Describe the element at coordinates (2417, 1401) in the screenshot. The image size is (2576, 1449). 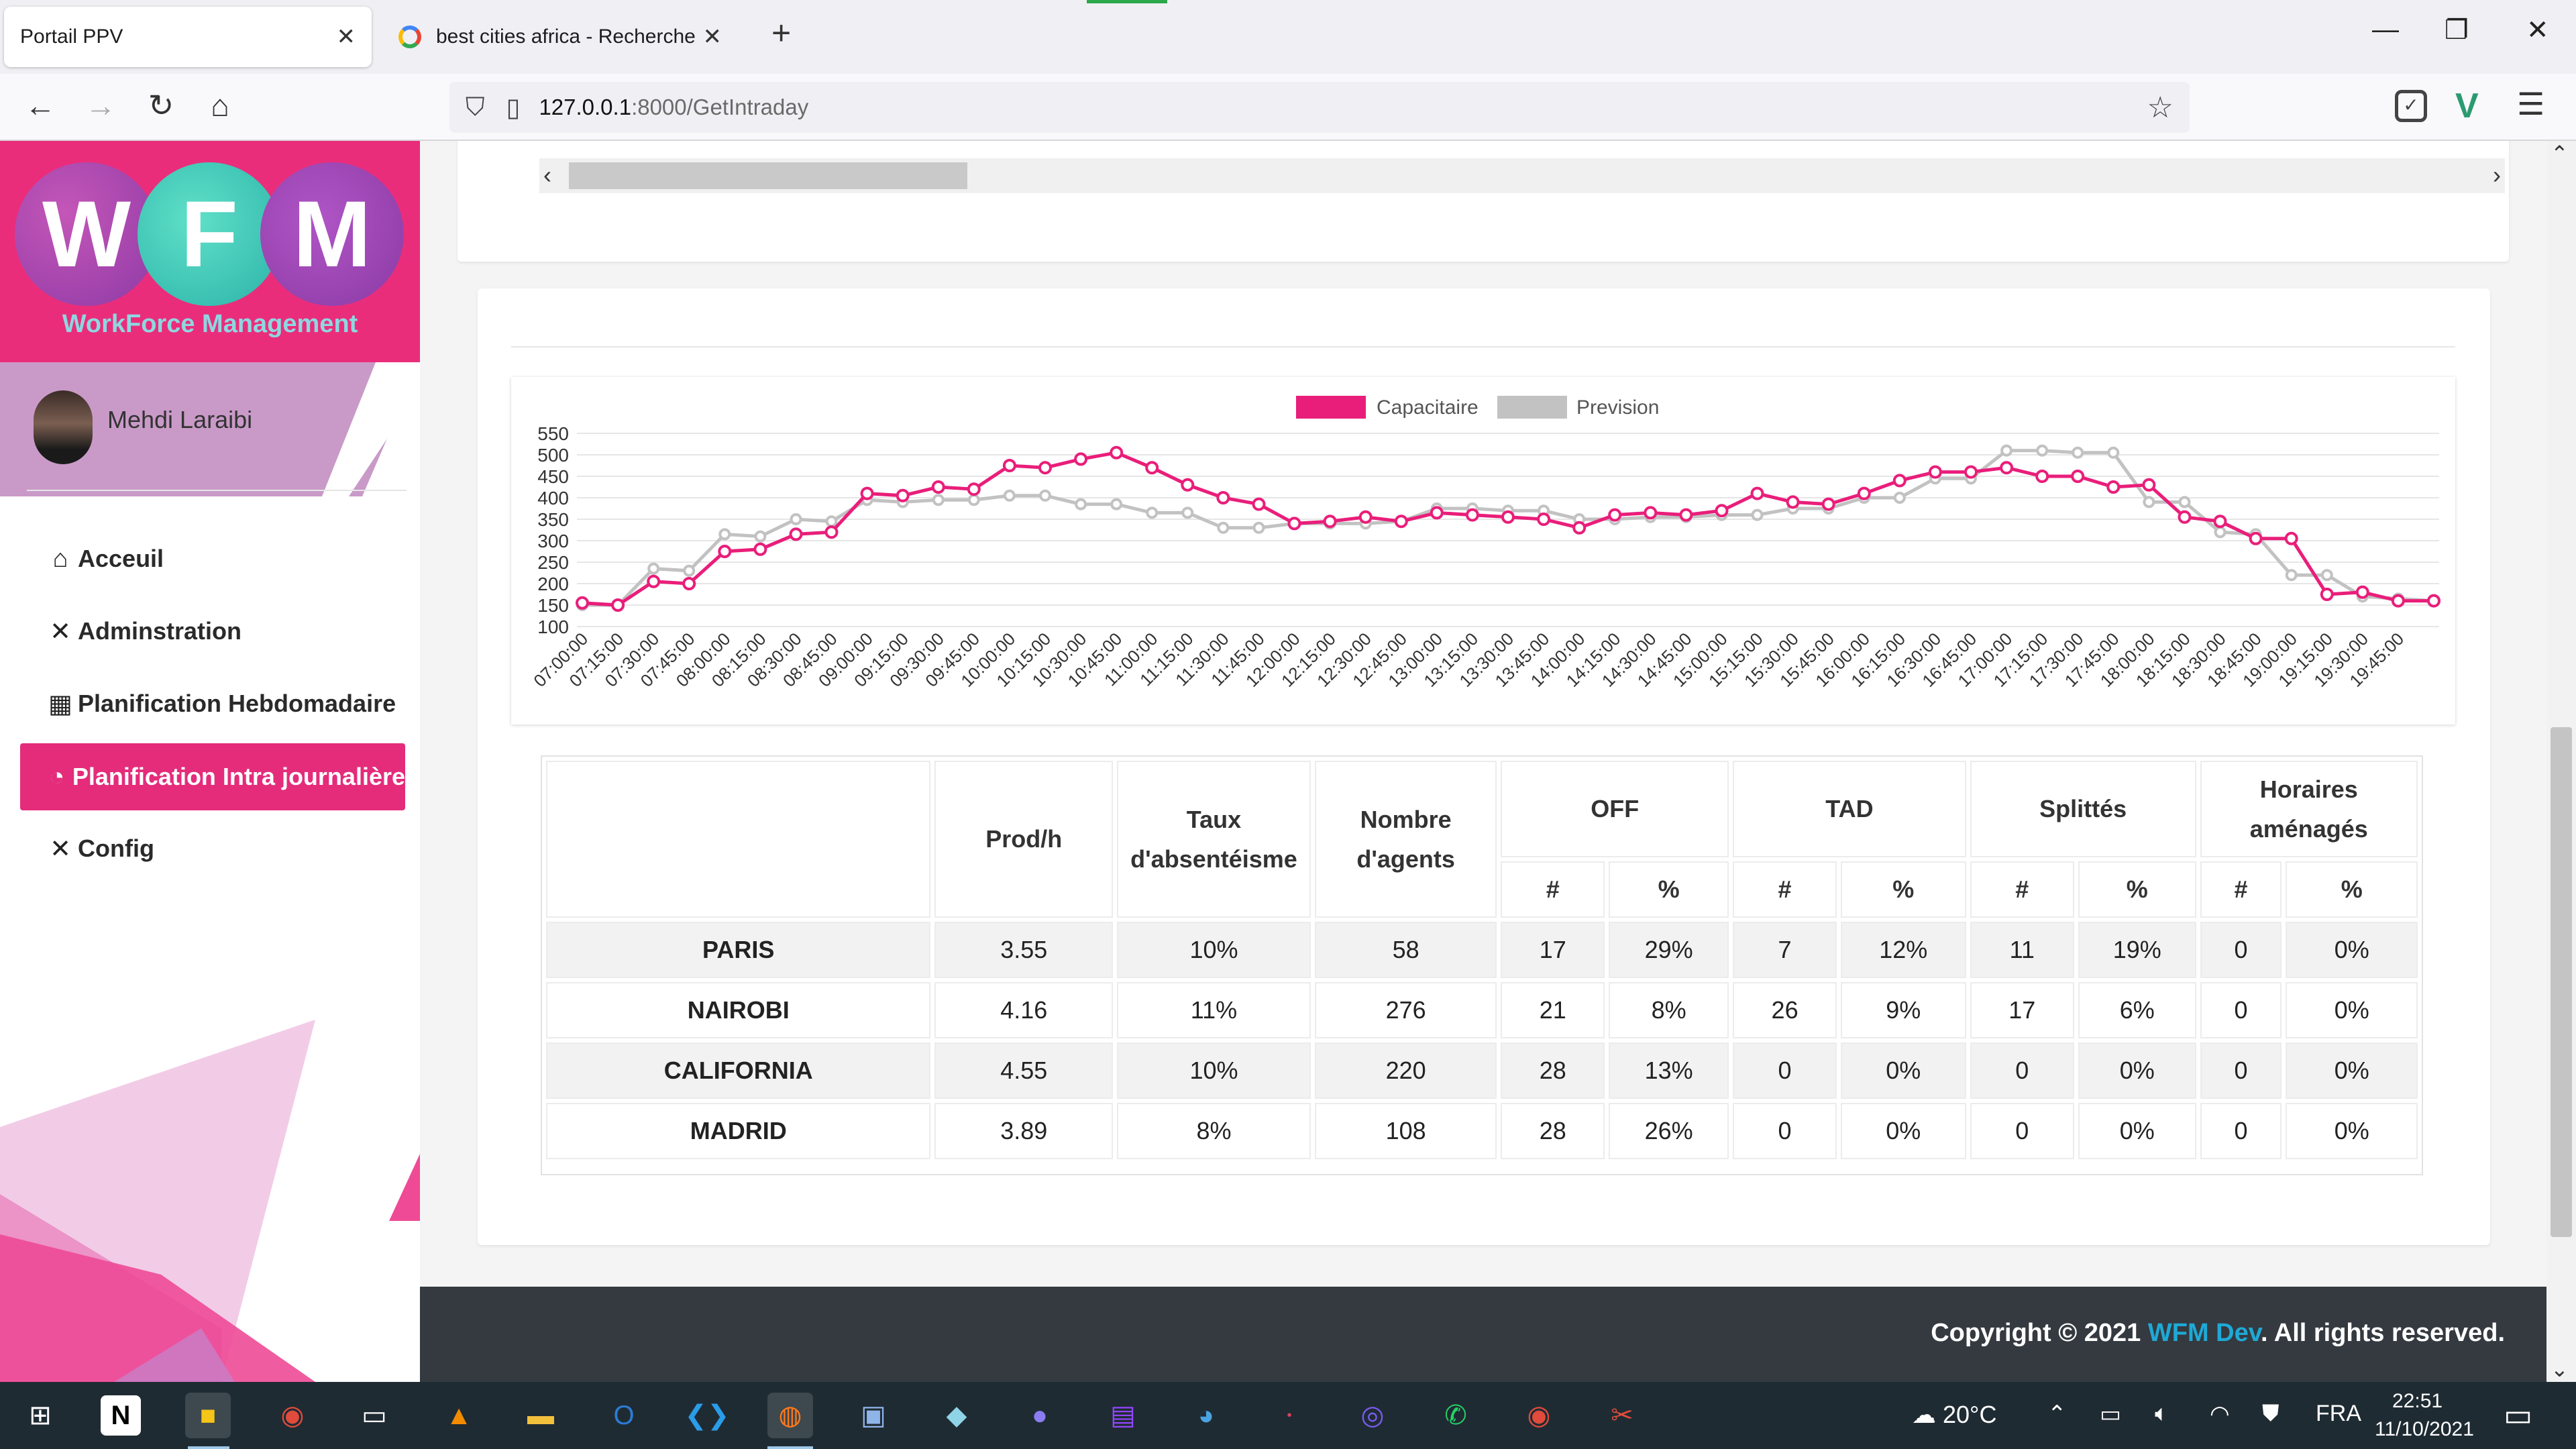
I see `clock-time: 22:51` at that location.